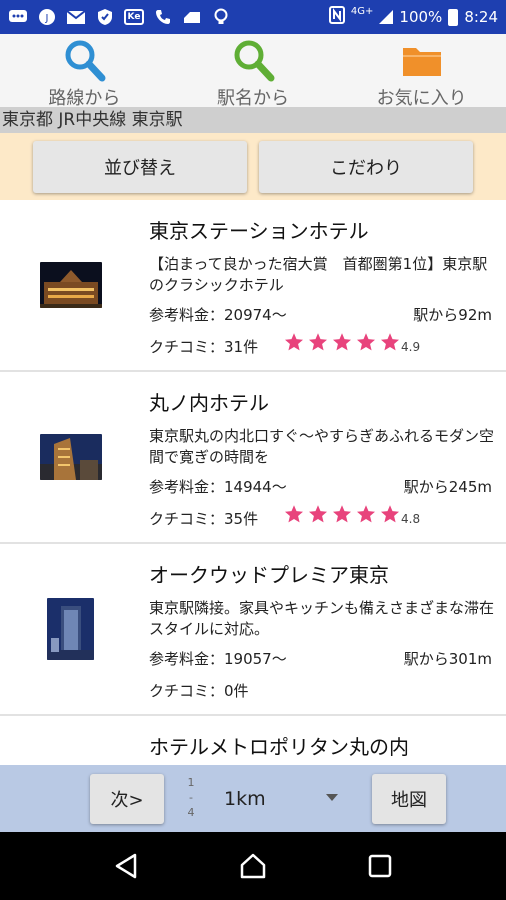  What do you see at coordinates (452, 315) in the screenshot?
I see `hotel-distance: 駅から92m` at bounding box center [452, 315].